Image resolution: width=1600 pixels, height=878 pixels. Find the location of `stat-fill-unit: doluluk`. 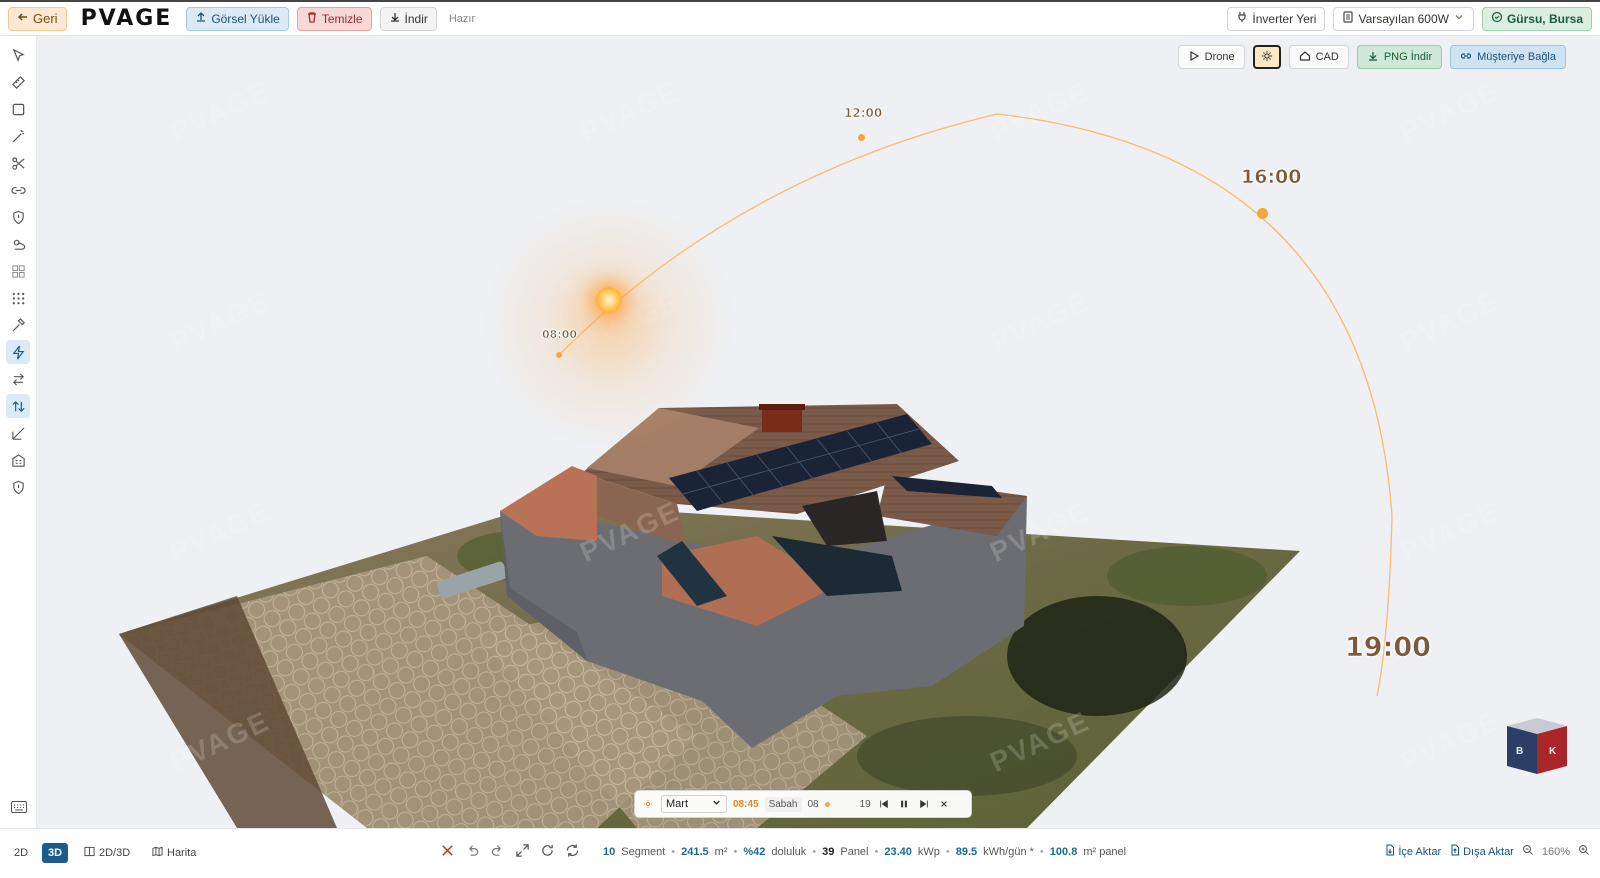

stat-fill-unit: doluluk is located at coordinates (789, 852).